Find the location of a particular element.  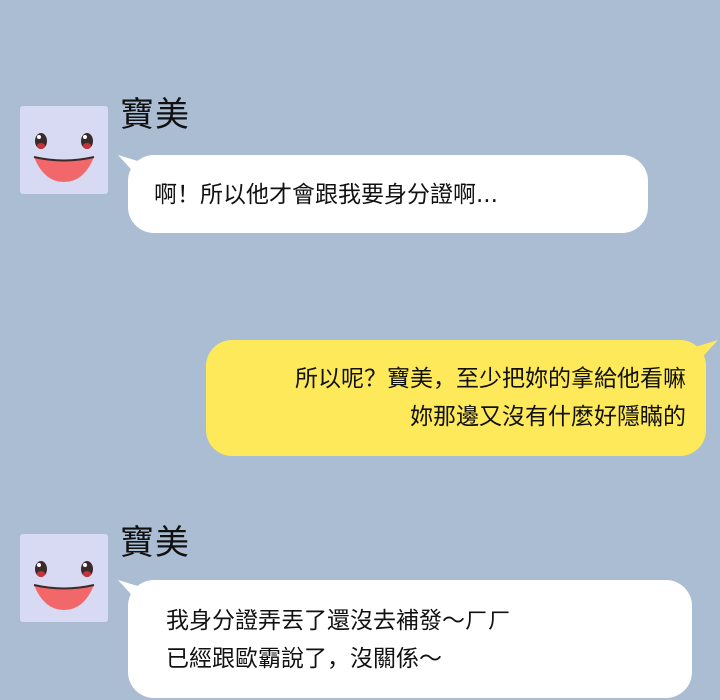

message-bubble-incoming: 我身分證弄丟了還沒去補發～ㄏㄏ 已經跟歐霸說了，沒關係～ is located at coordinates (410, 639).